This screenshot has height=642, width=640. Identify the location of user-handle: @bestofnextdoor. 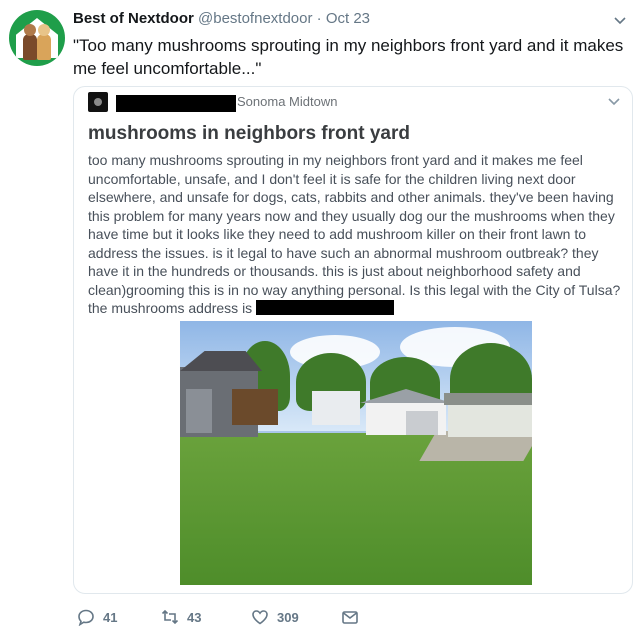
(255, 18).